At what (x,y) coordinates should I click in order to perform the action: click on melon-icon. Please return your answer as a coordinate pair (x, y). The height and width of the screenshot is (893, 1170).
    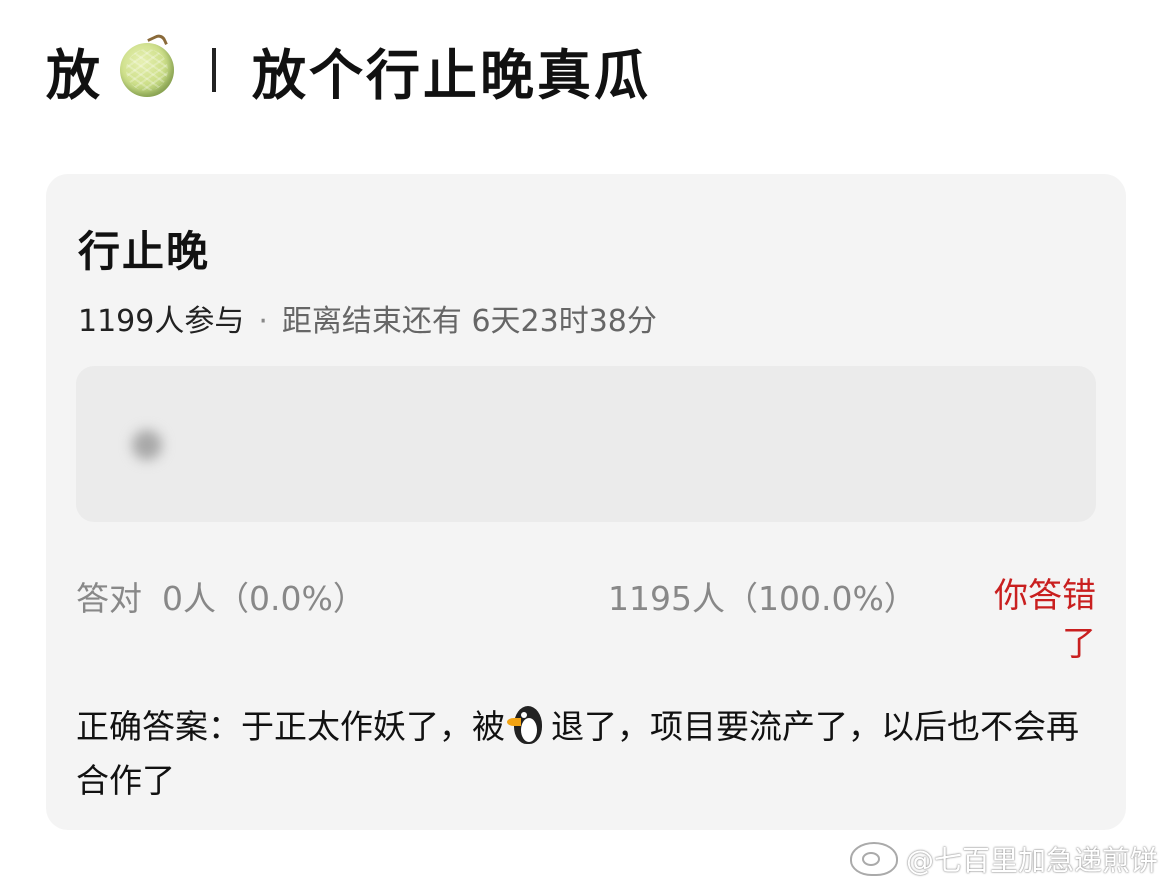
    Looking at the image, I should click on (147, 70).